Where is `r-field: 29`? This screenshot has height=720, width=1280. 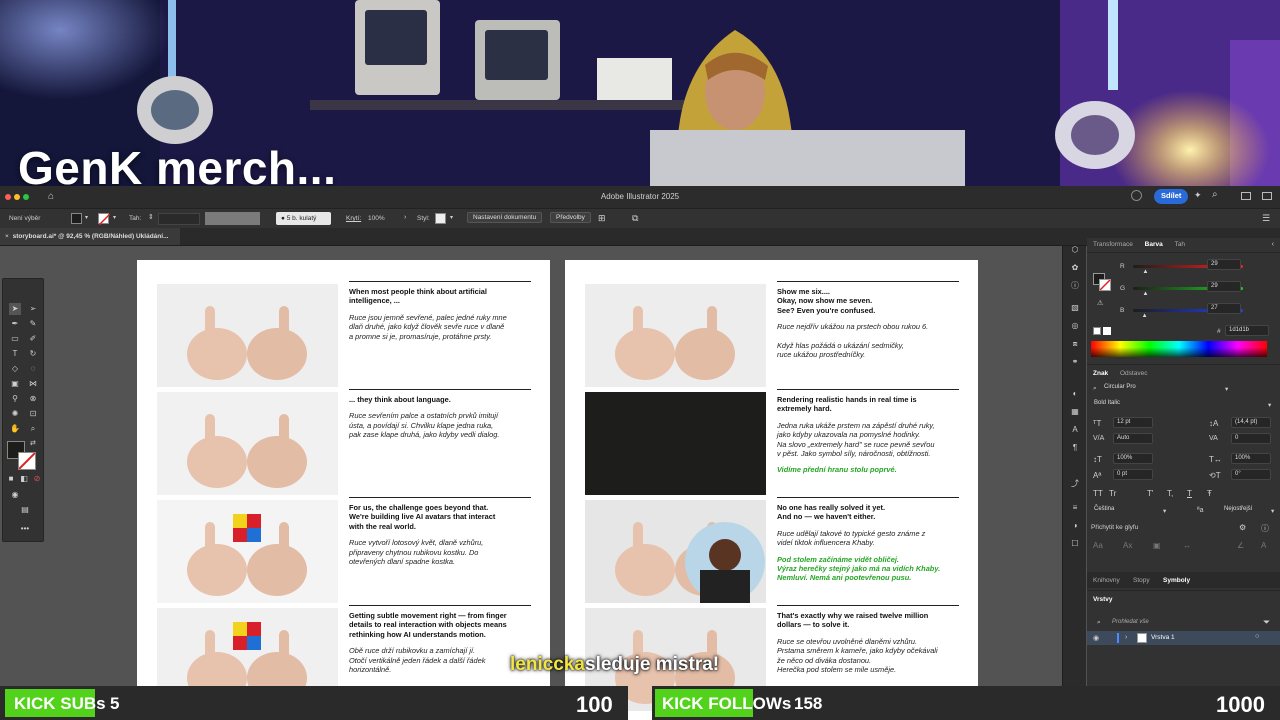 r-field: 29 is located at coordinates (1224, 264).